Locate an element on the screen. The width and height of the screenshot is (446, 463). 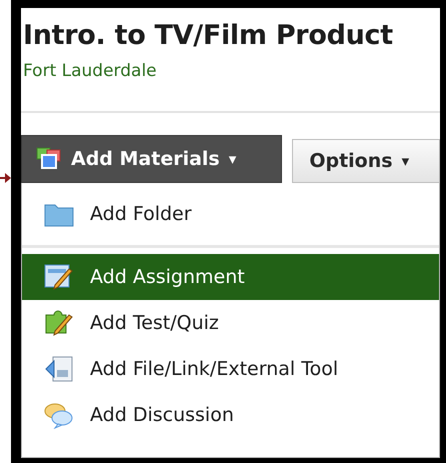
document-link-icon is located at coordinates (59, 369).